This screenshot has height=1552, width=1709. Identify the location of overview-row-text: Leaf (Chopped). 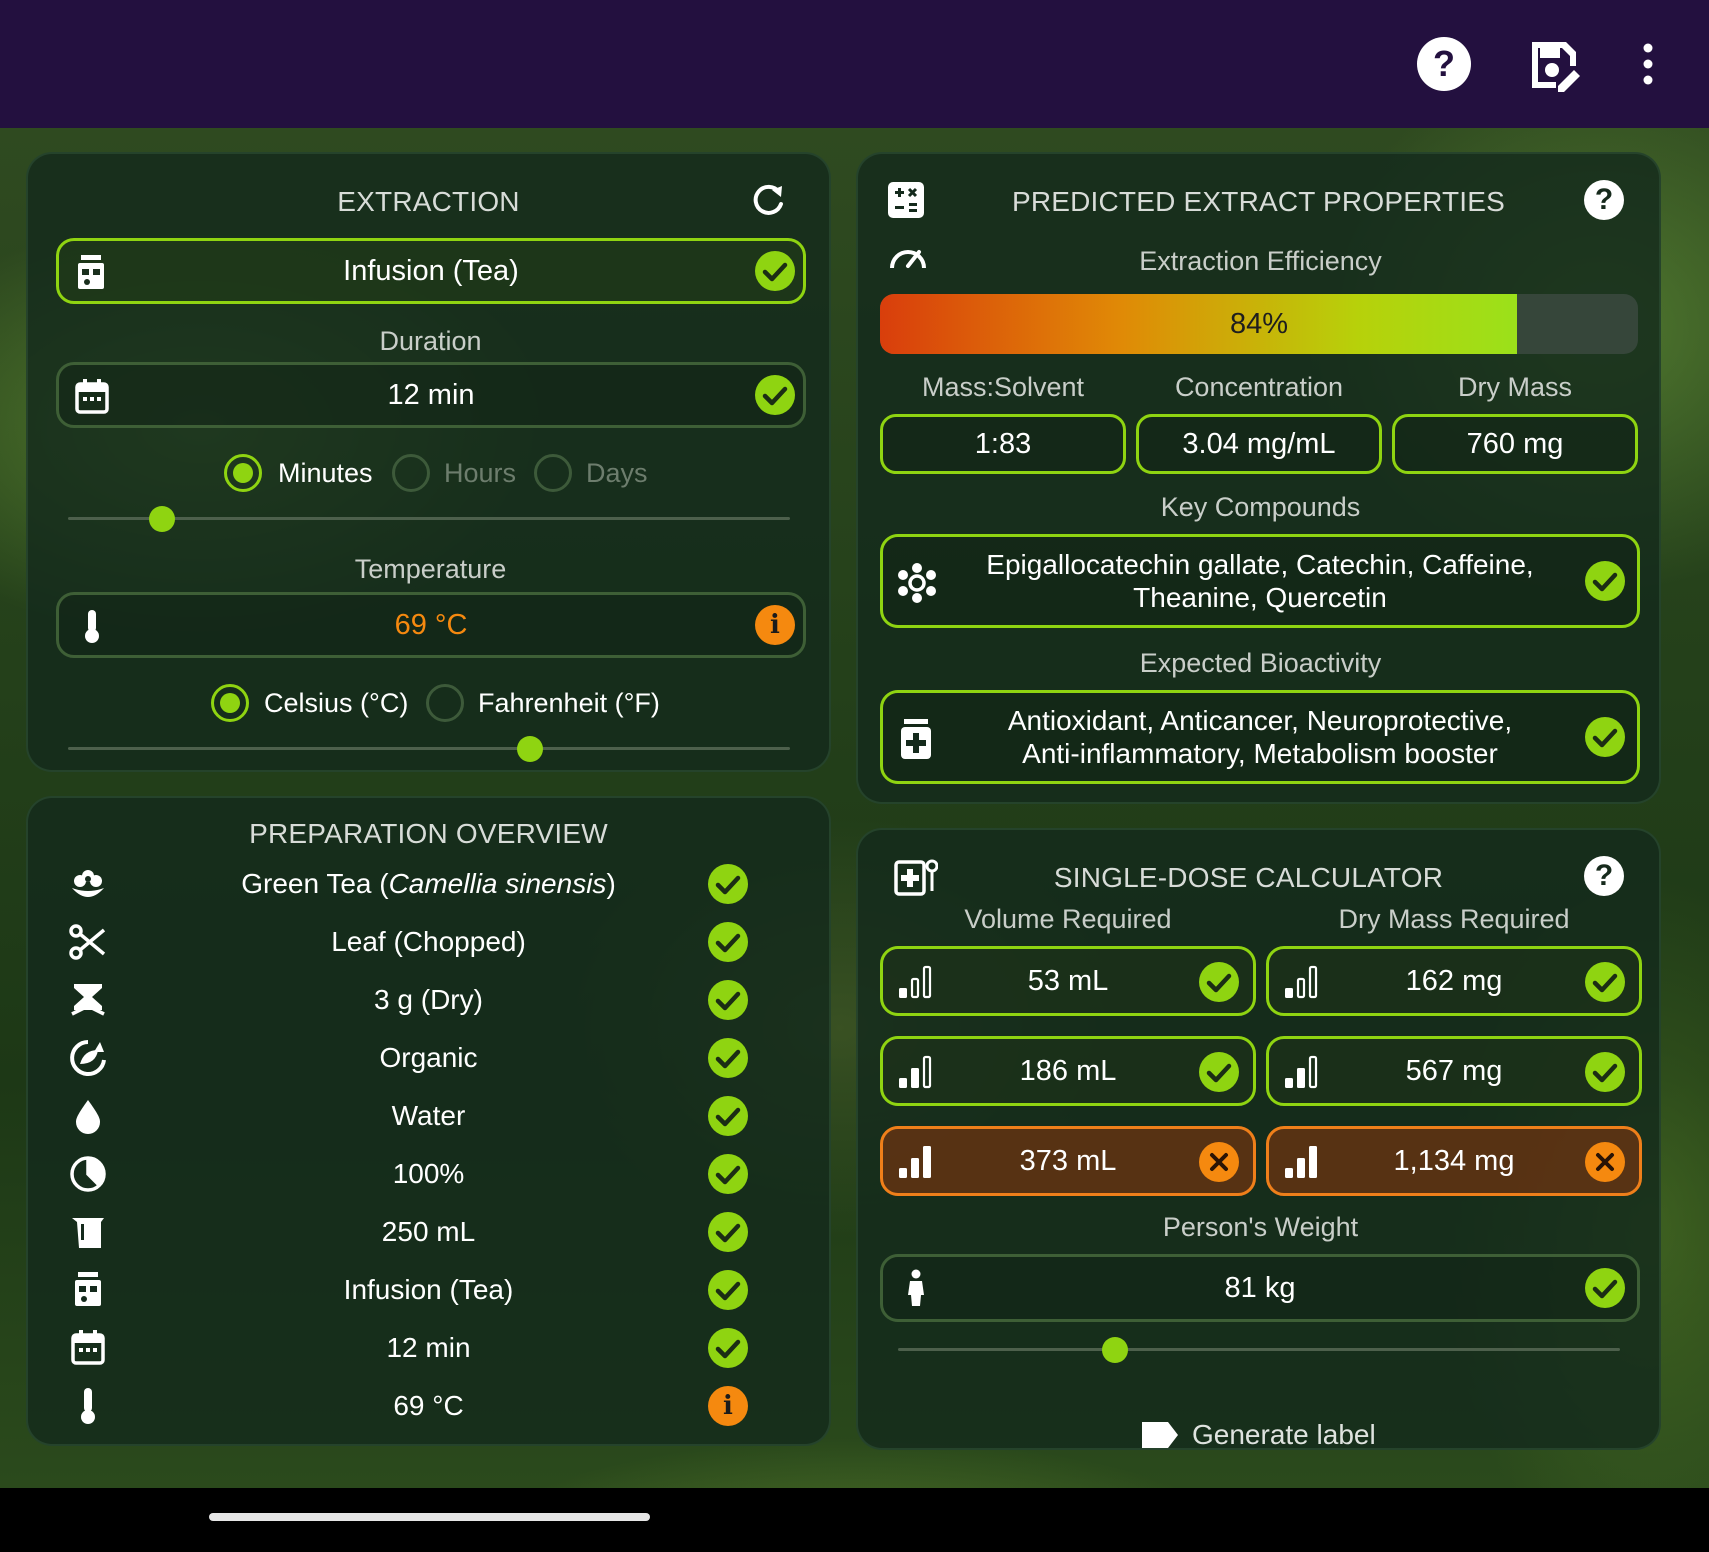
(428, 941).